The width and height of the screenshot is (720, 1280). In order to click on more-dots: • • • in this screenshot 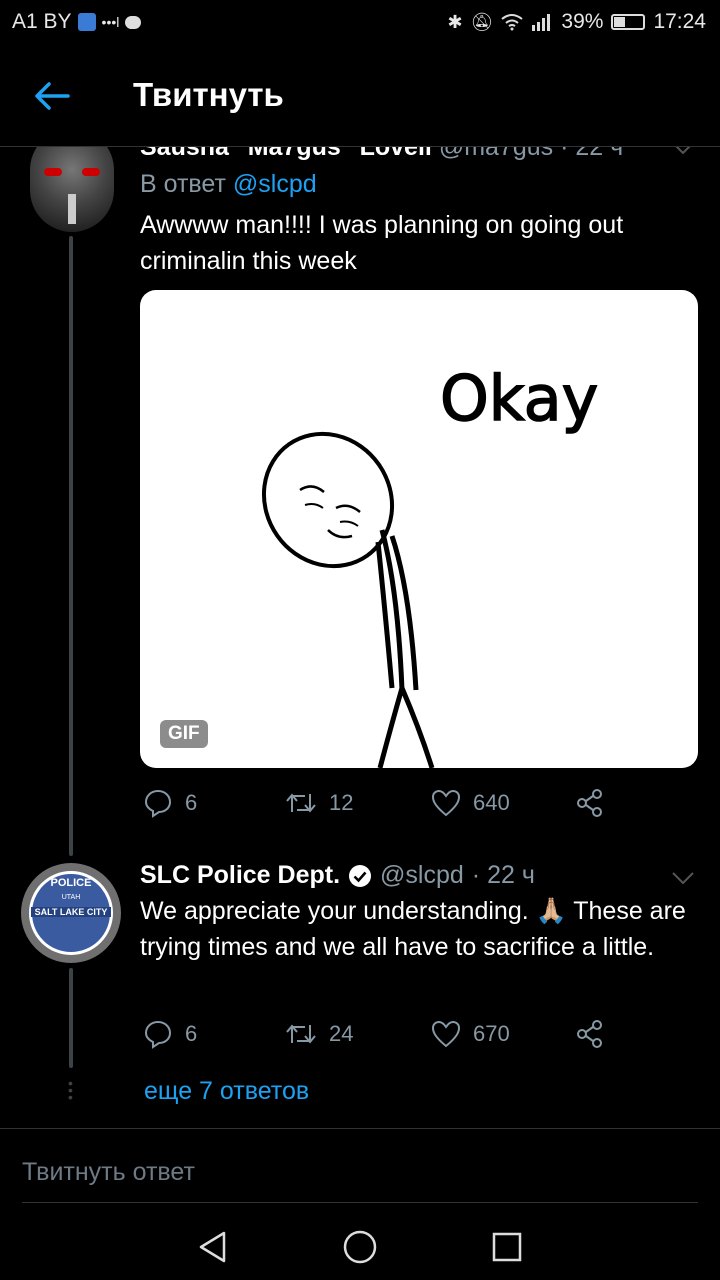, I will do `click(70, 1090)`.